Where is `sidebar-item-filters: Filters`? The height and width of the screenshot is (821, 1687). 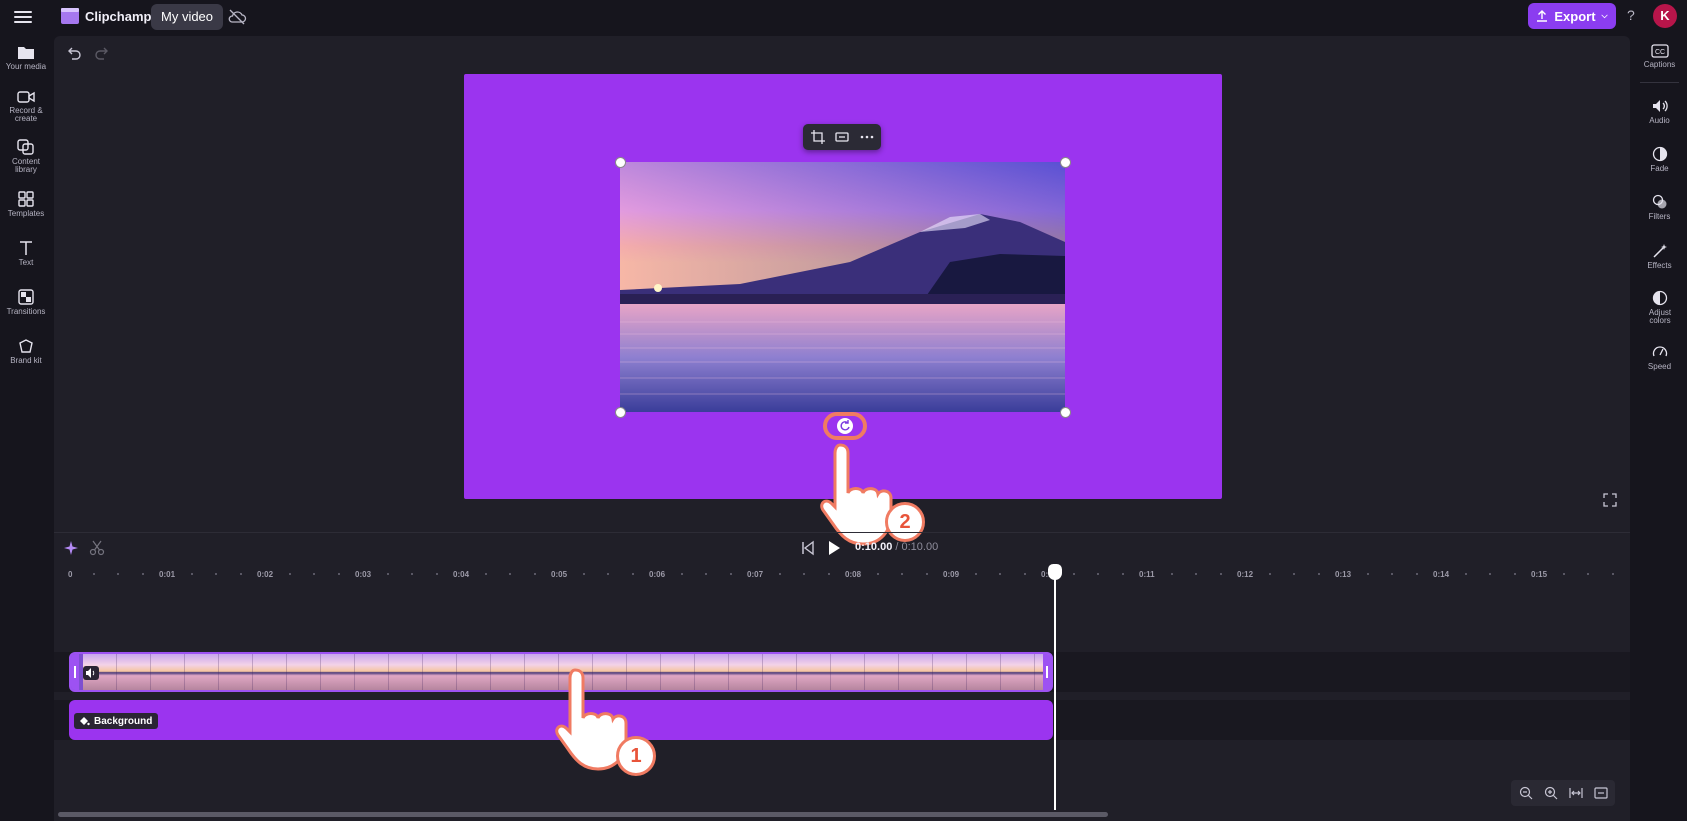 sidebar-item-filters: Filters is located at coordinates (1659, 207).